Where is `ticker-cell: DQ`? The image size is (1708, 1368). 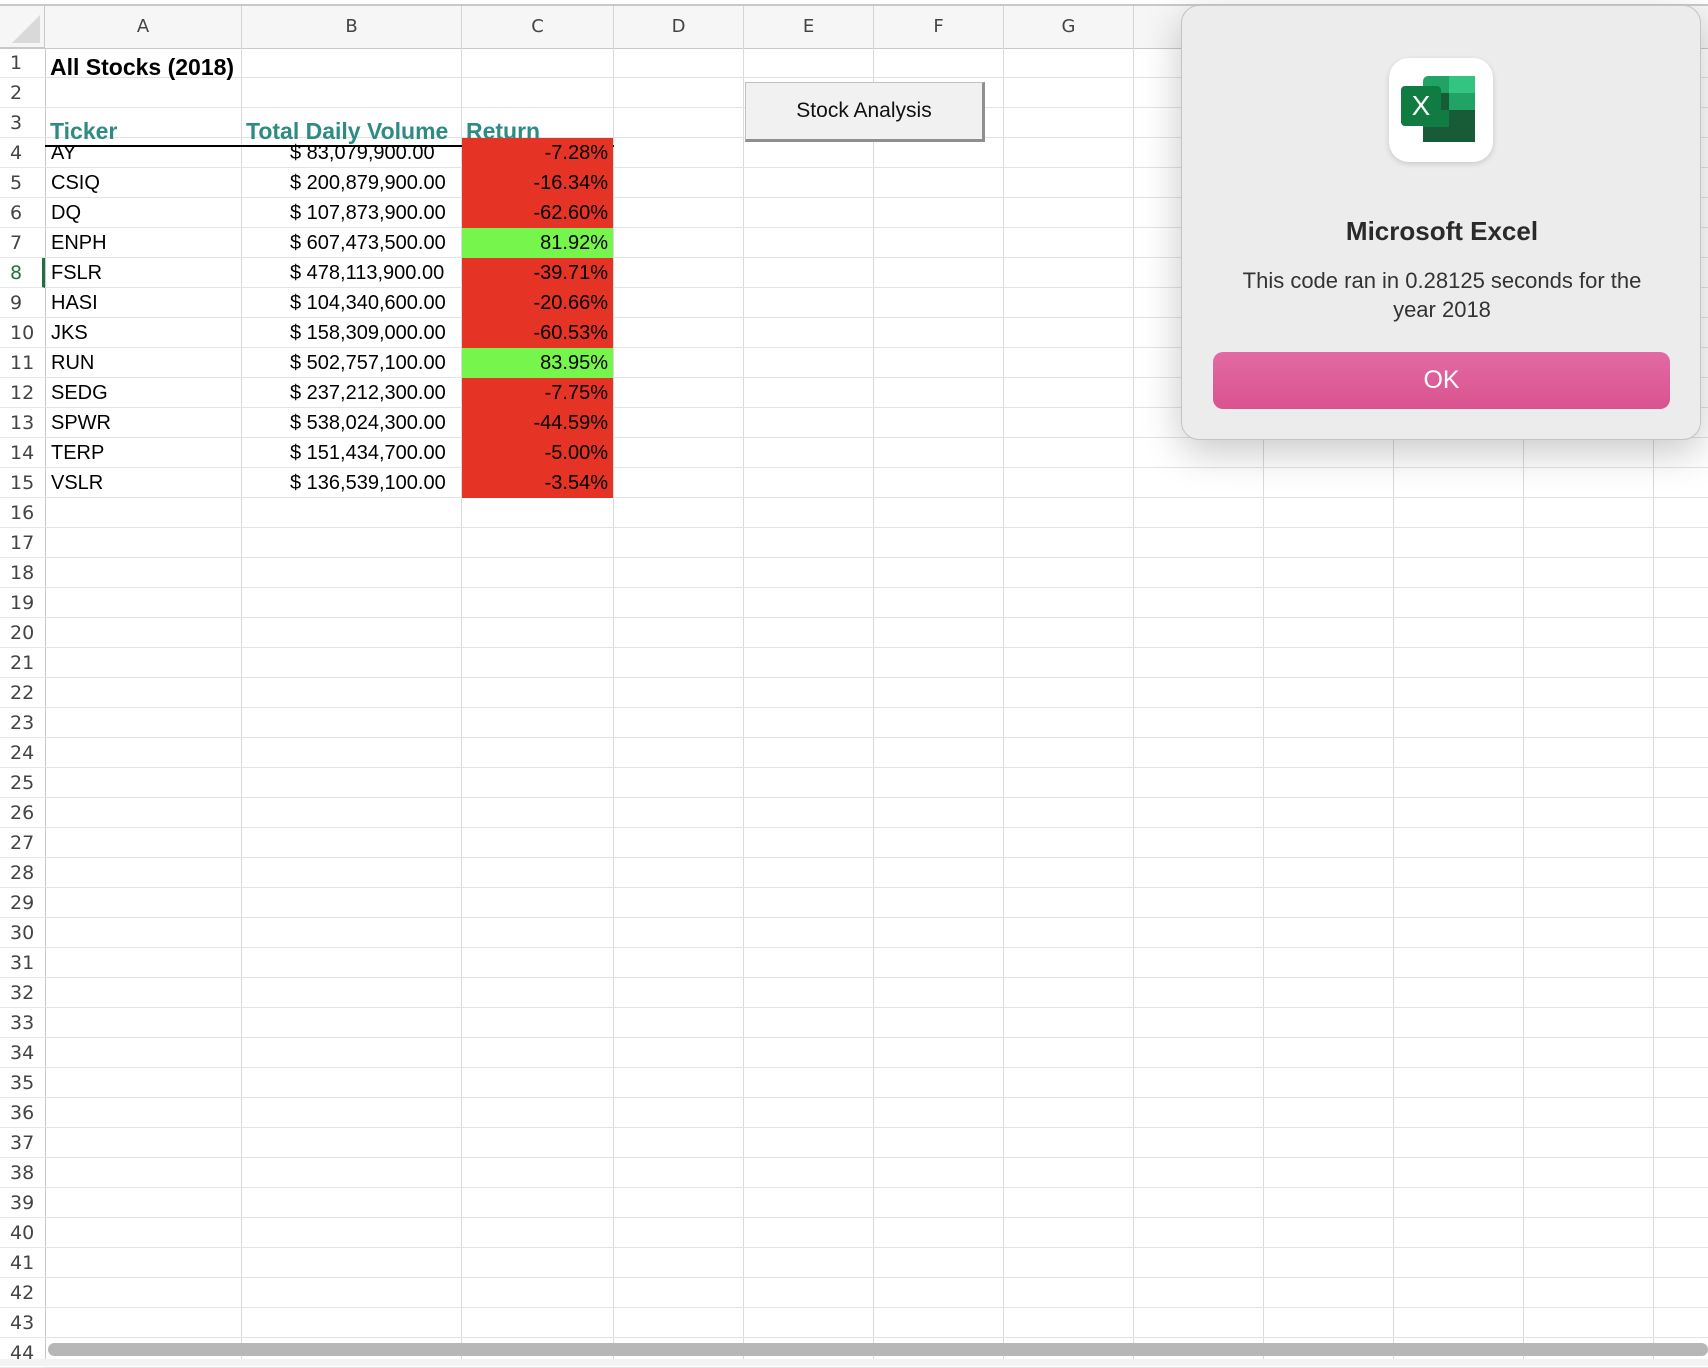 ticker-cell: DQ is located at coordinates (143, 213).